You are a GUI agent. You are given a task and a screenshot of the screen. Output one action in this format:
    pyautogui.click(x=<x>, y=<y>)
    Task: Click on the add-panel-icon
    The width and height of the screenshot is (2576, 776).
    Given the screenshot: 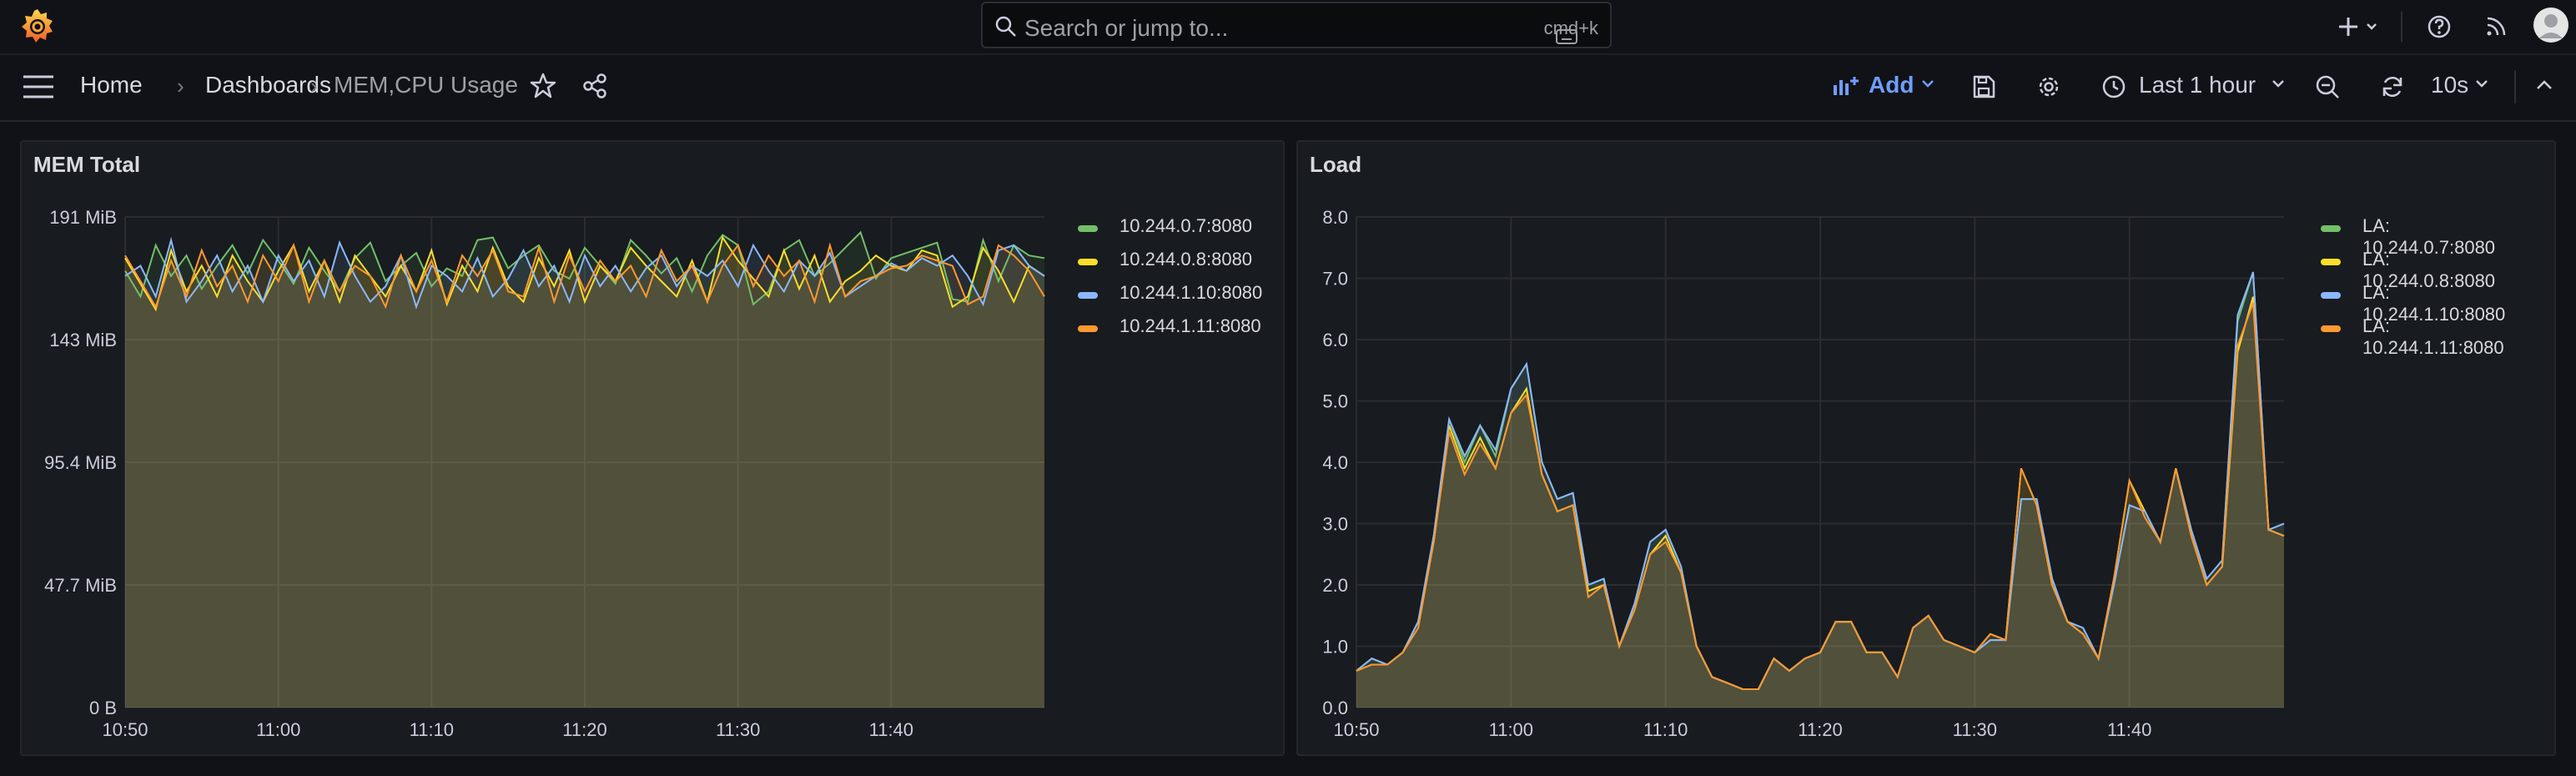 What is the action you would take?
    pyautogui.click(x=1846, y=86)
    